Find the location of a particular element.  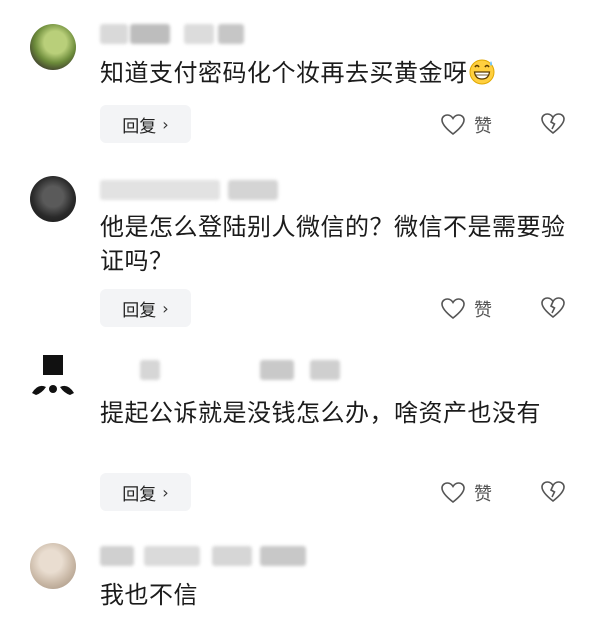

comment-text: 他是怎么登陆别人微信的？微信不是需要验证吗？ is located at coordinates (335, 244).